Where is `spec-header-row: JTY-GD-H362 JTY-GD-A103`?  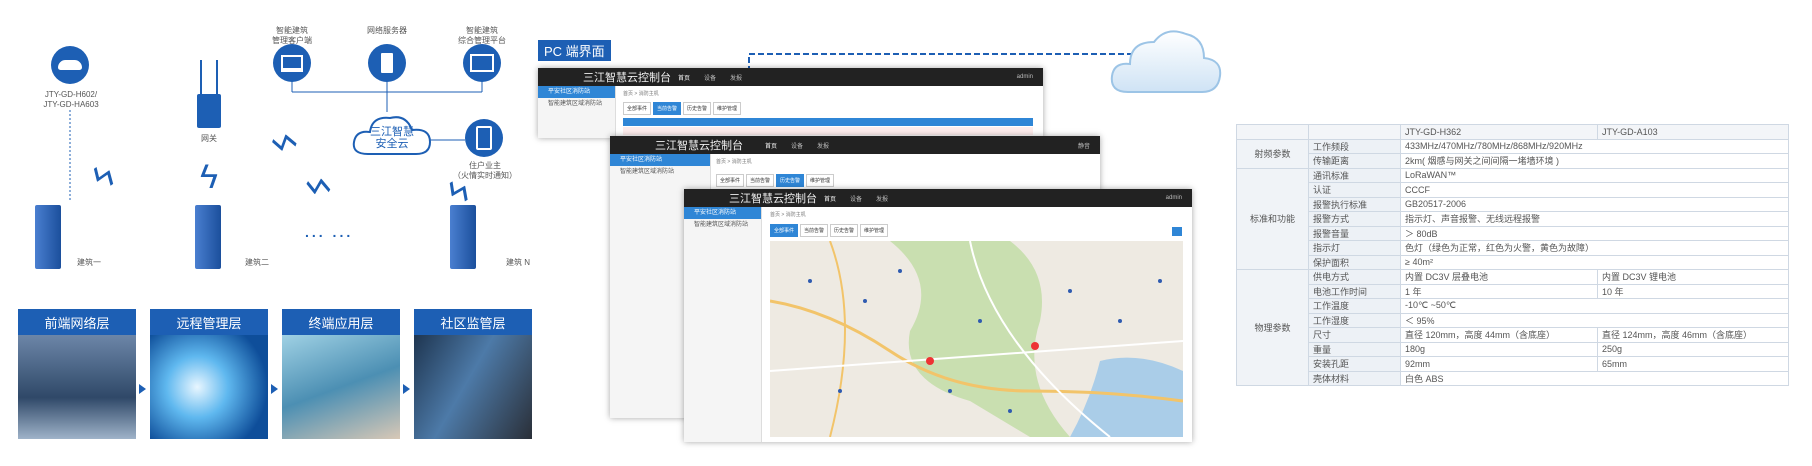
spec-header-row: JTY-GD-H362 JTY-GD-A103 is located at coordinates (1512, 132).